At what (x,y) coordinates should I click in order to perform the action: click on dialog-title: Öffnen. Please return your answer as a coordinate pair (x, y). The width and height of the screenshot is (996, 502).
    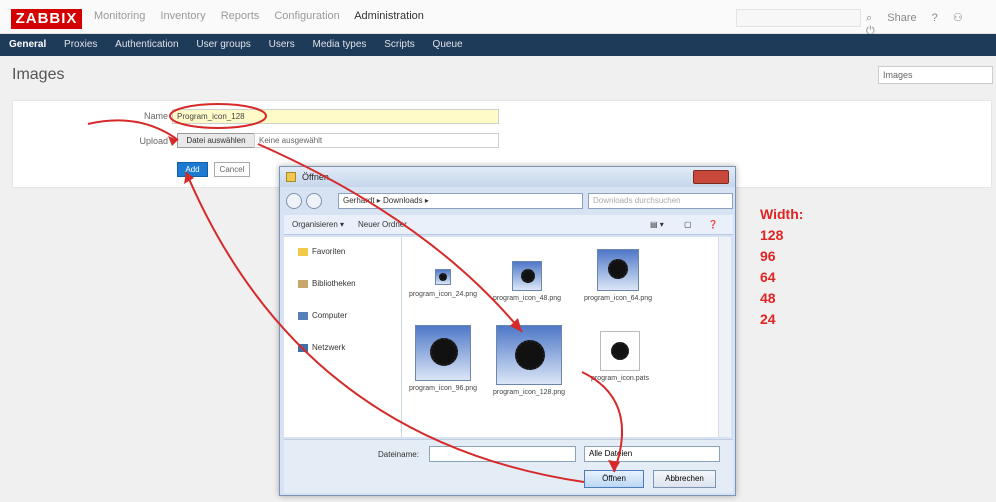
    Looking at the image, I should click on (315, 177).